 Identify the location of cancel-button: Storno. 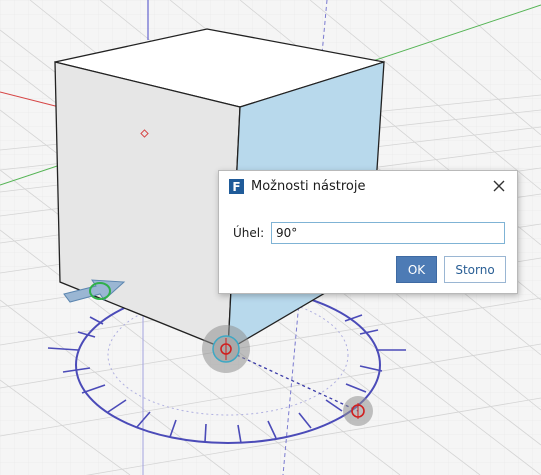
(475, 269).